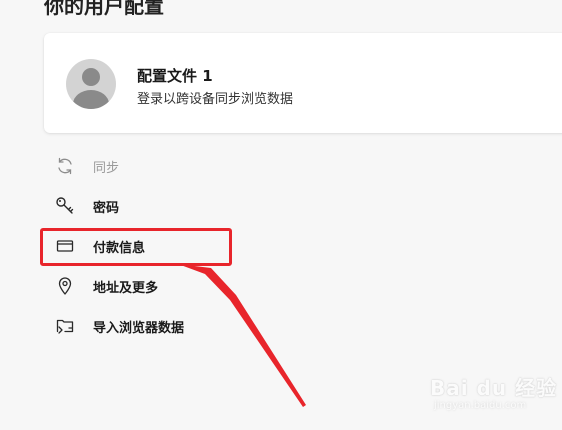  What do you see at coordinates (91, 99) in the screenshot?
I see `avatar-body` at bounding box center [91, 99].